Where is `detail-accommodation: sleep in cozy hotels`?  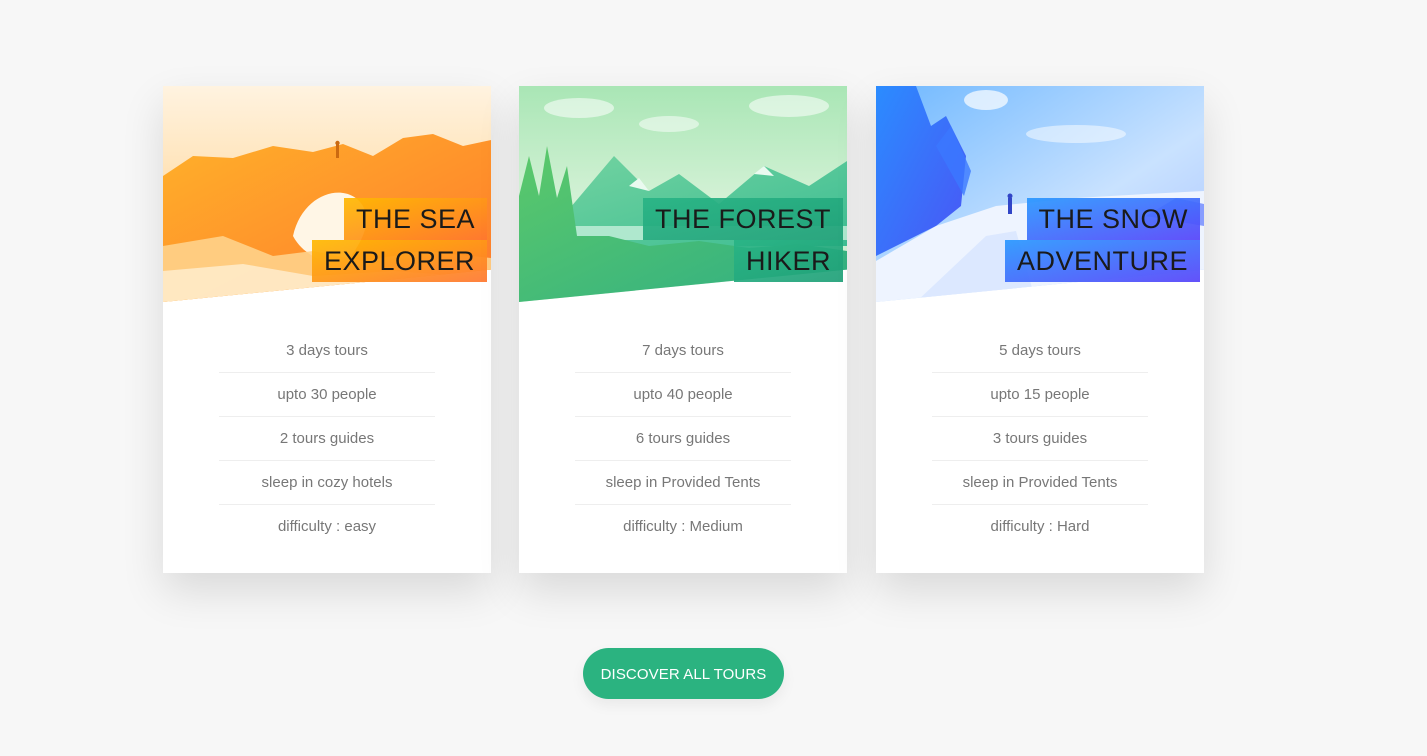 detail-accommodation: sleep in cozy hotels is located at coordinates (327, 483).